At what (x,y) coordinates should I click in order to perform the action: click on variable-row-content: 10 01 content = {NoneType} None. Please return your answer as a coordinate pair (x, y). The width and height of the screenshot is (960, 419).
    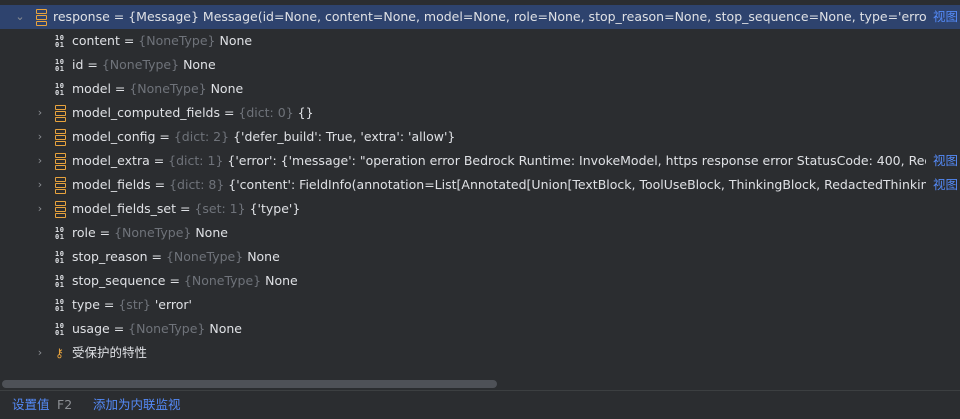
    Looking at the image, I should click on (480, 41).